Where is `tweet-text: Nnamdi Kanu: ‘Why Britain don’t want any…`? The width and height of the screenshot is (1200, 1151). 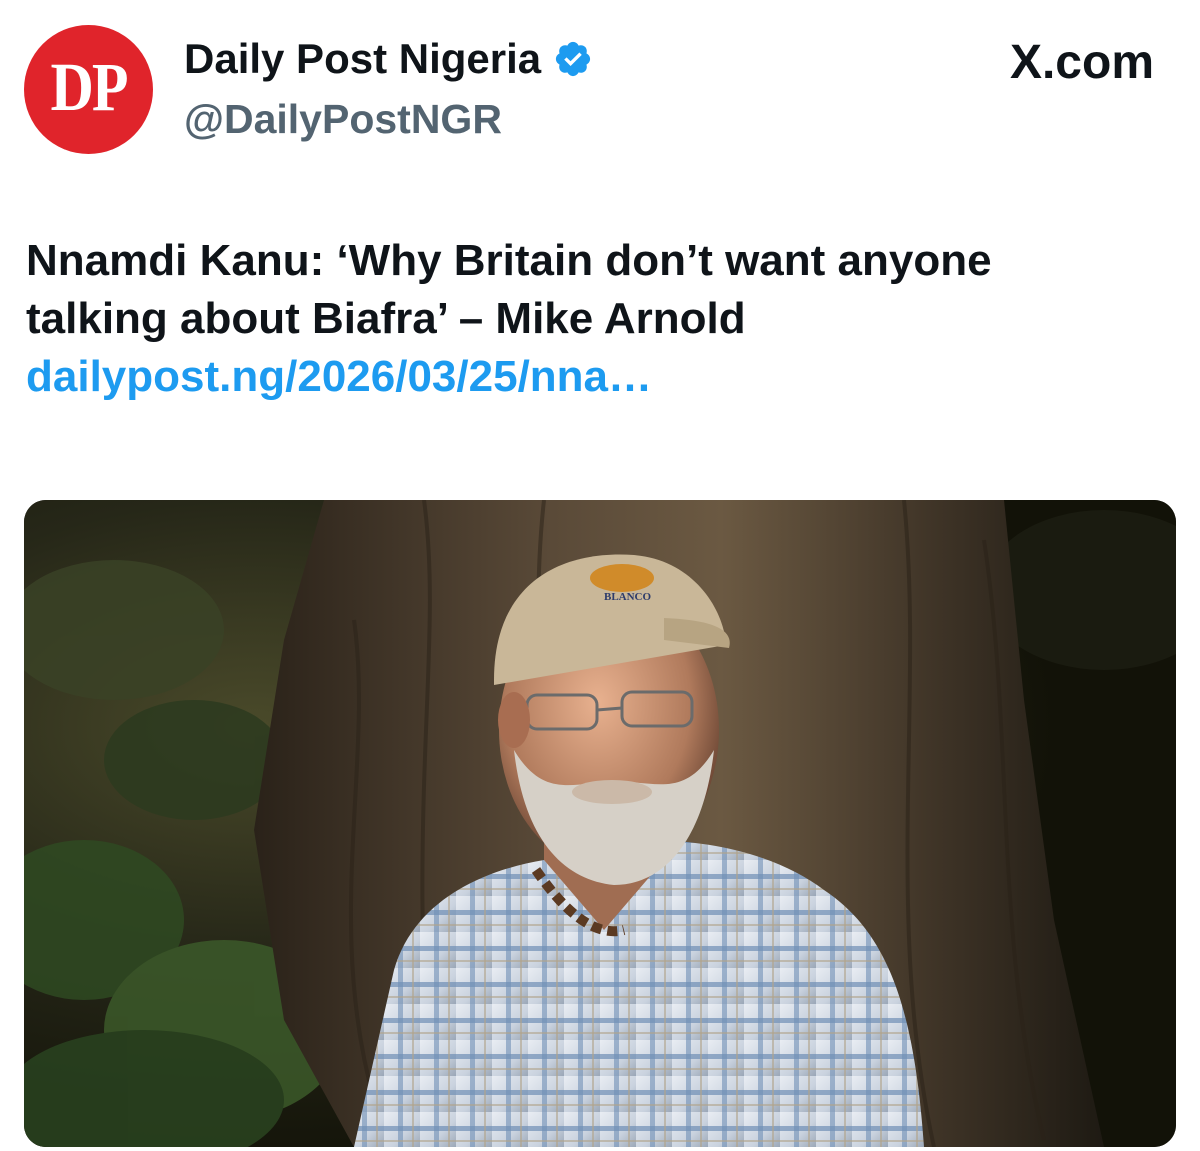 tweet-text: Nnamdi Kanu: ‘Why Britain don’t want any… is located at coordinates (606, 319).